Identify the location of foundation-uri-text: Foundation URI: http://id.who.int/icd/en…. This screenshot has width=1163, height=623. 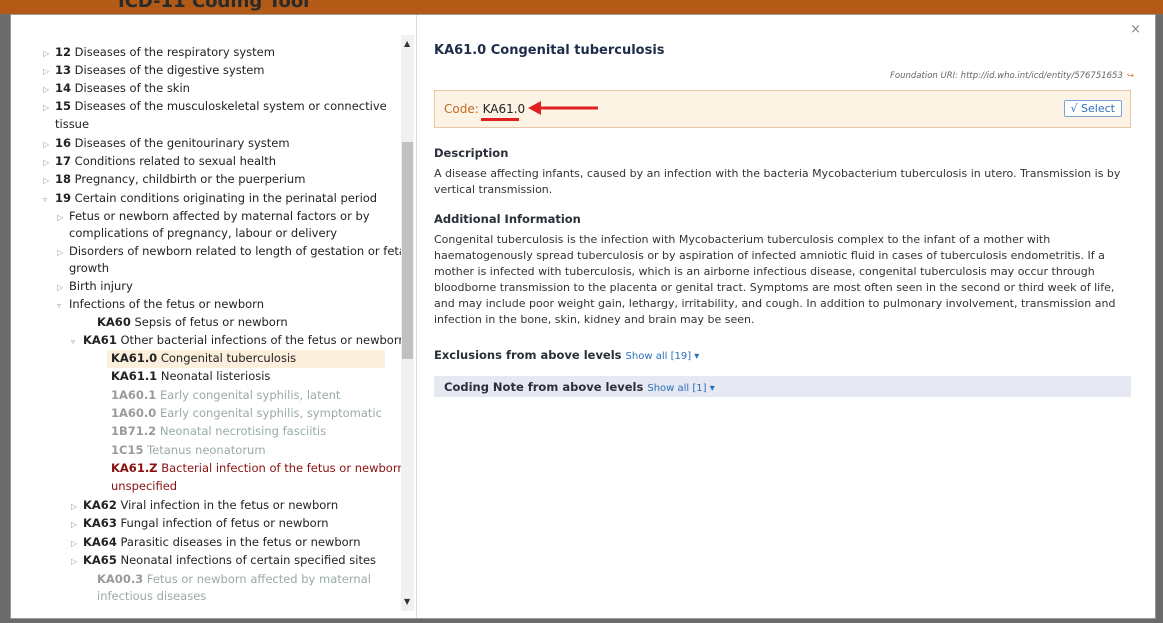
(1006, 76).